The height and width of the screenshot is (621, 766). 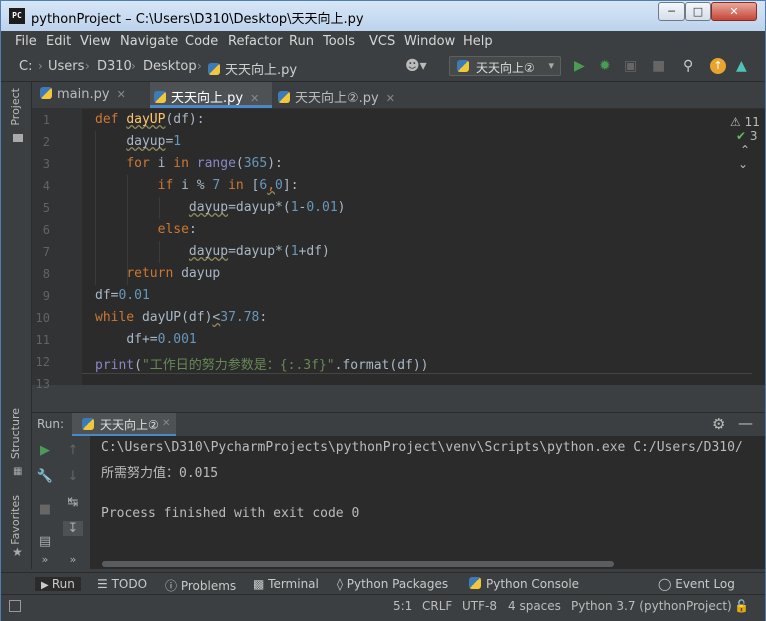 What do you see at coordinates (745, 150) in the screenshot?
I see `previous-highlight-icon: ⌃` at bounding box center [745, 150].